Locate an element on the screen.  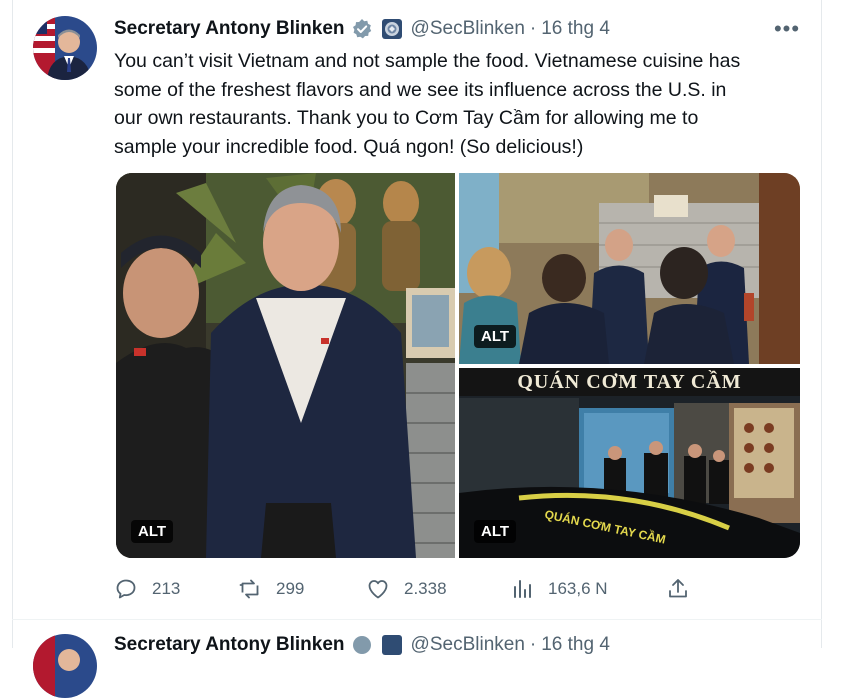
next-author-name: Secretary Antony Blinken is located at coordinates (229, 645).